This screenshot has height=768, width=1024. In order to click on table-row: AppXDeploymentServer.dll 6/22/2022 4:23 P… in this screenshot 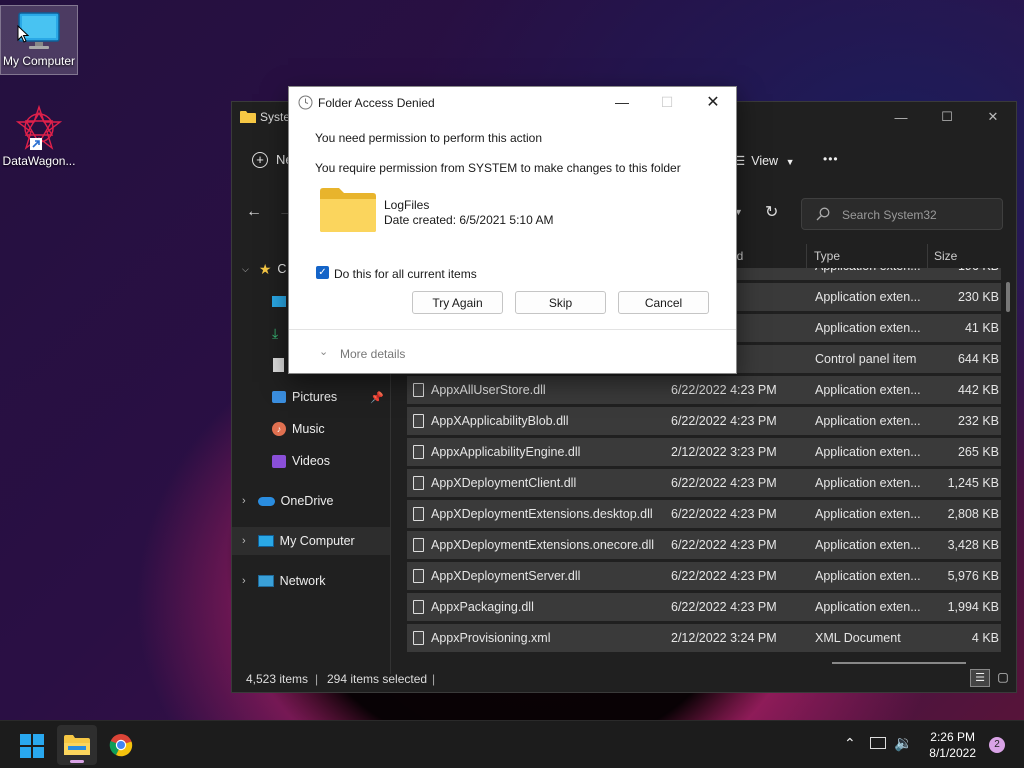, I will do `click(704, 576)`.